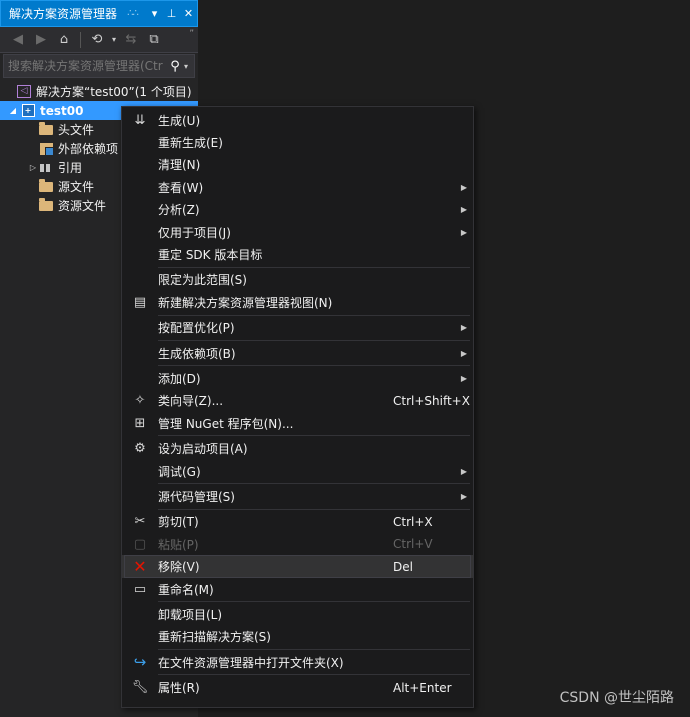 This screenshot has width=690, height=717. I want to click on menu-item-shortcut: Ctrl+Shift+X, so click(431, 400).